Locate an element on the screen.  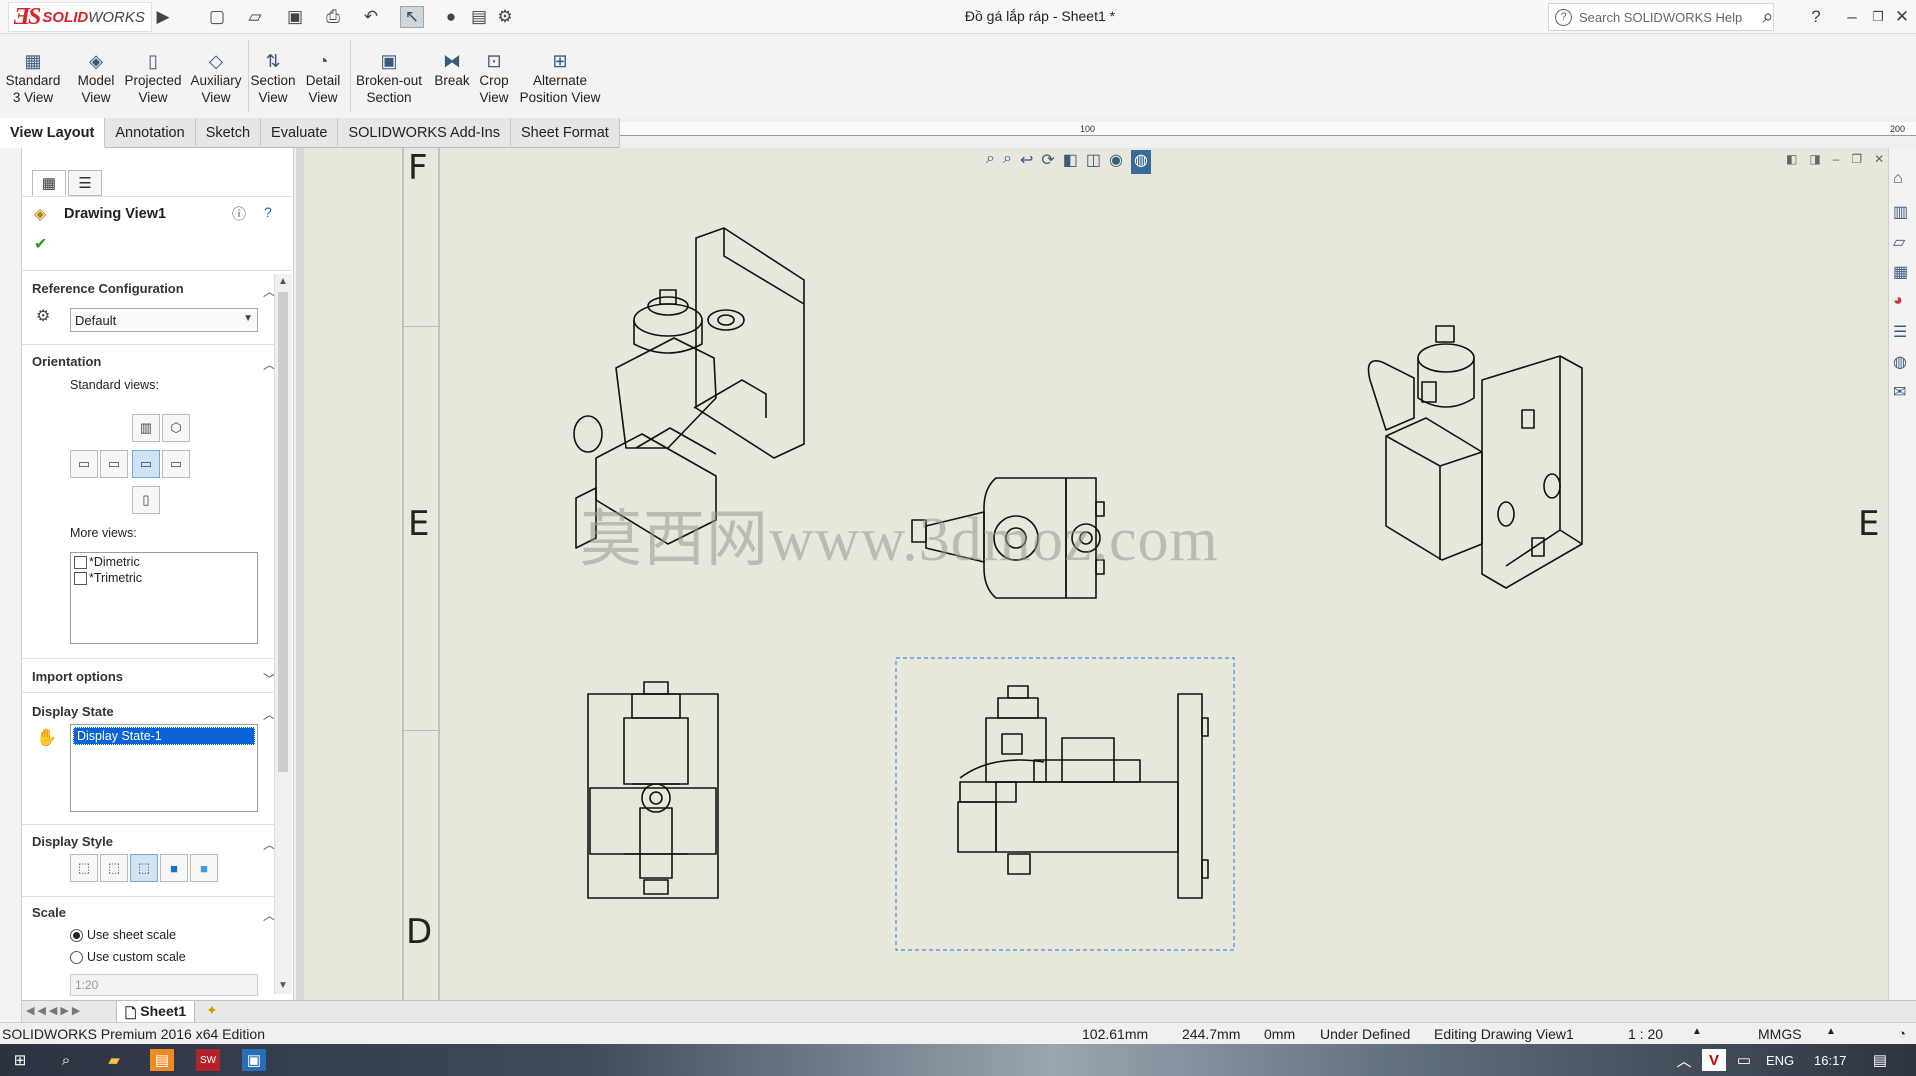
restore-icon: ❐ is located at coordinates (1878, 17).